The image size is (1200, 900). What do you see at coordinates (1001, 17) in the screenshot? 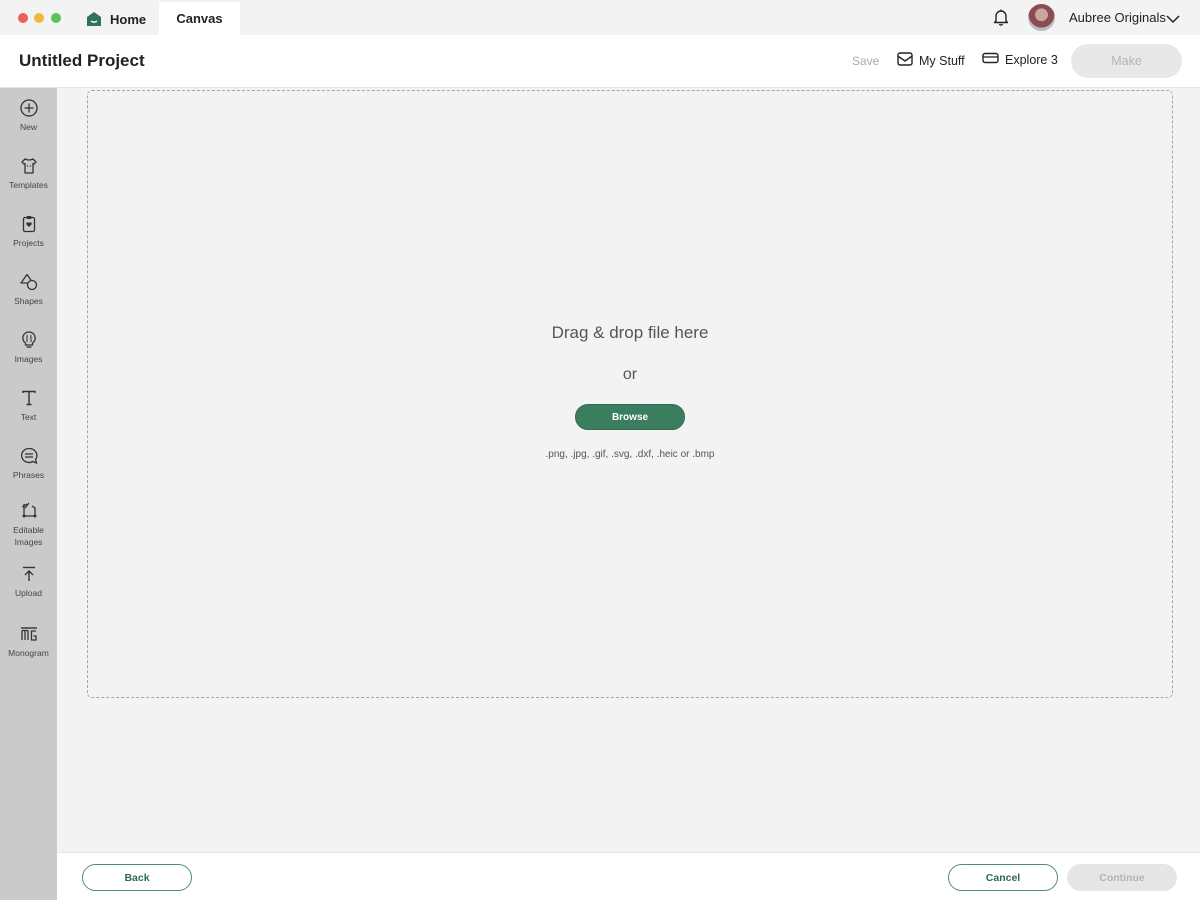
I see `bell-icon` at bounding box center [1001, 17].